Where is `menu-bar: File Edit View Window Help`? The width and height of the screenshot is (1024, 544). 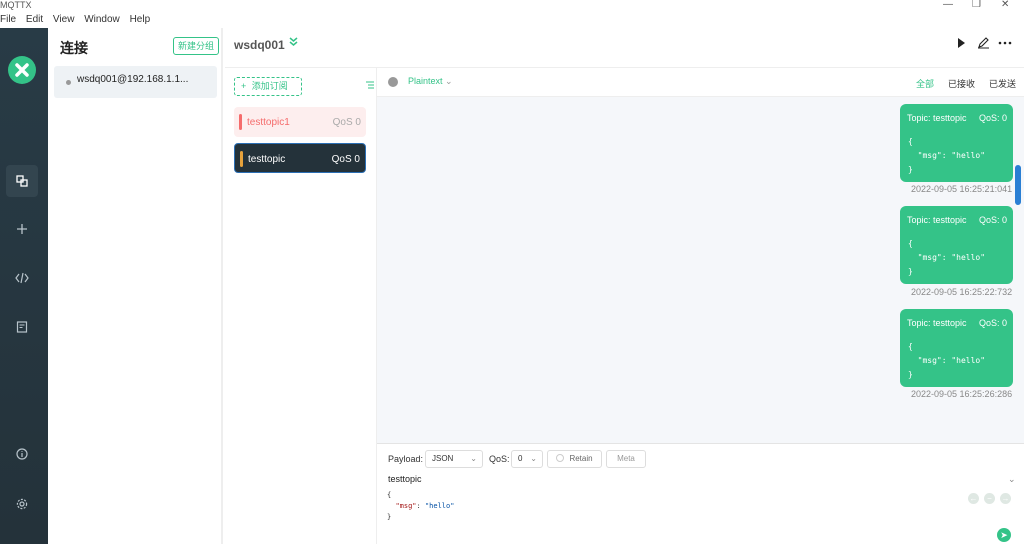 menu-bar: File Edit View Window Help is located at coordinates (512, 20).